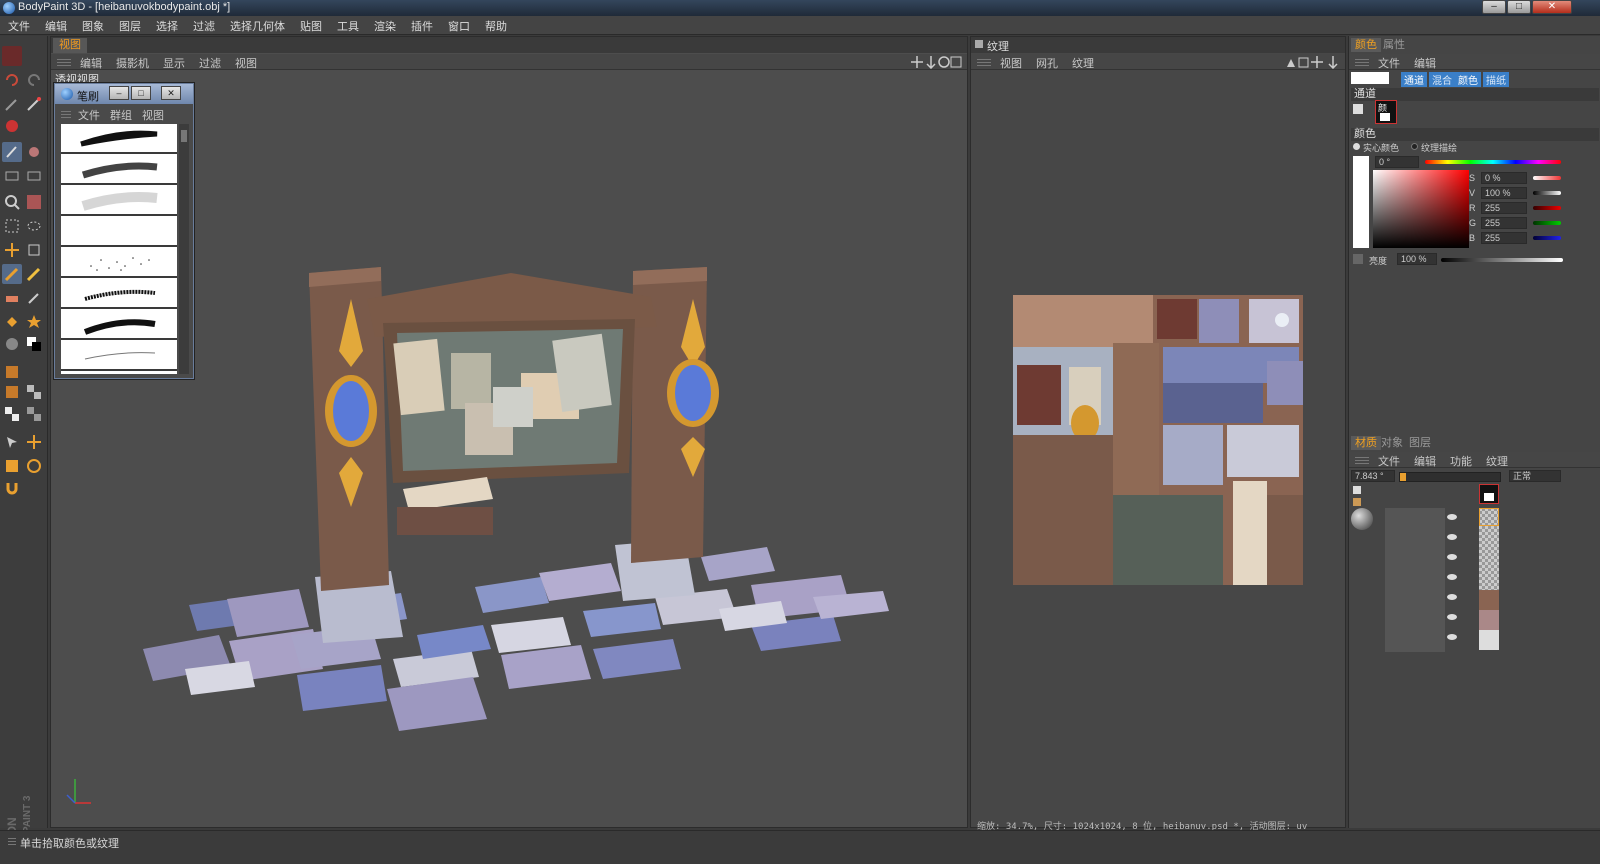  What do you see at coordinates (12, 80) in the screenshot?
I see `undo-icon` at bounding box center [12, 80].